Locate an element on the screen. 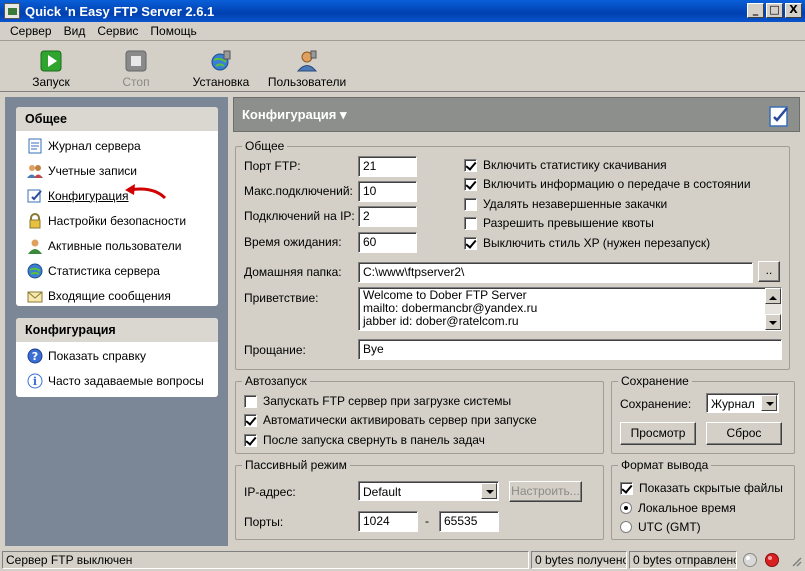  nav-item-configuration: Конфигурация is located at coordinates (117, 195).